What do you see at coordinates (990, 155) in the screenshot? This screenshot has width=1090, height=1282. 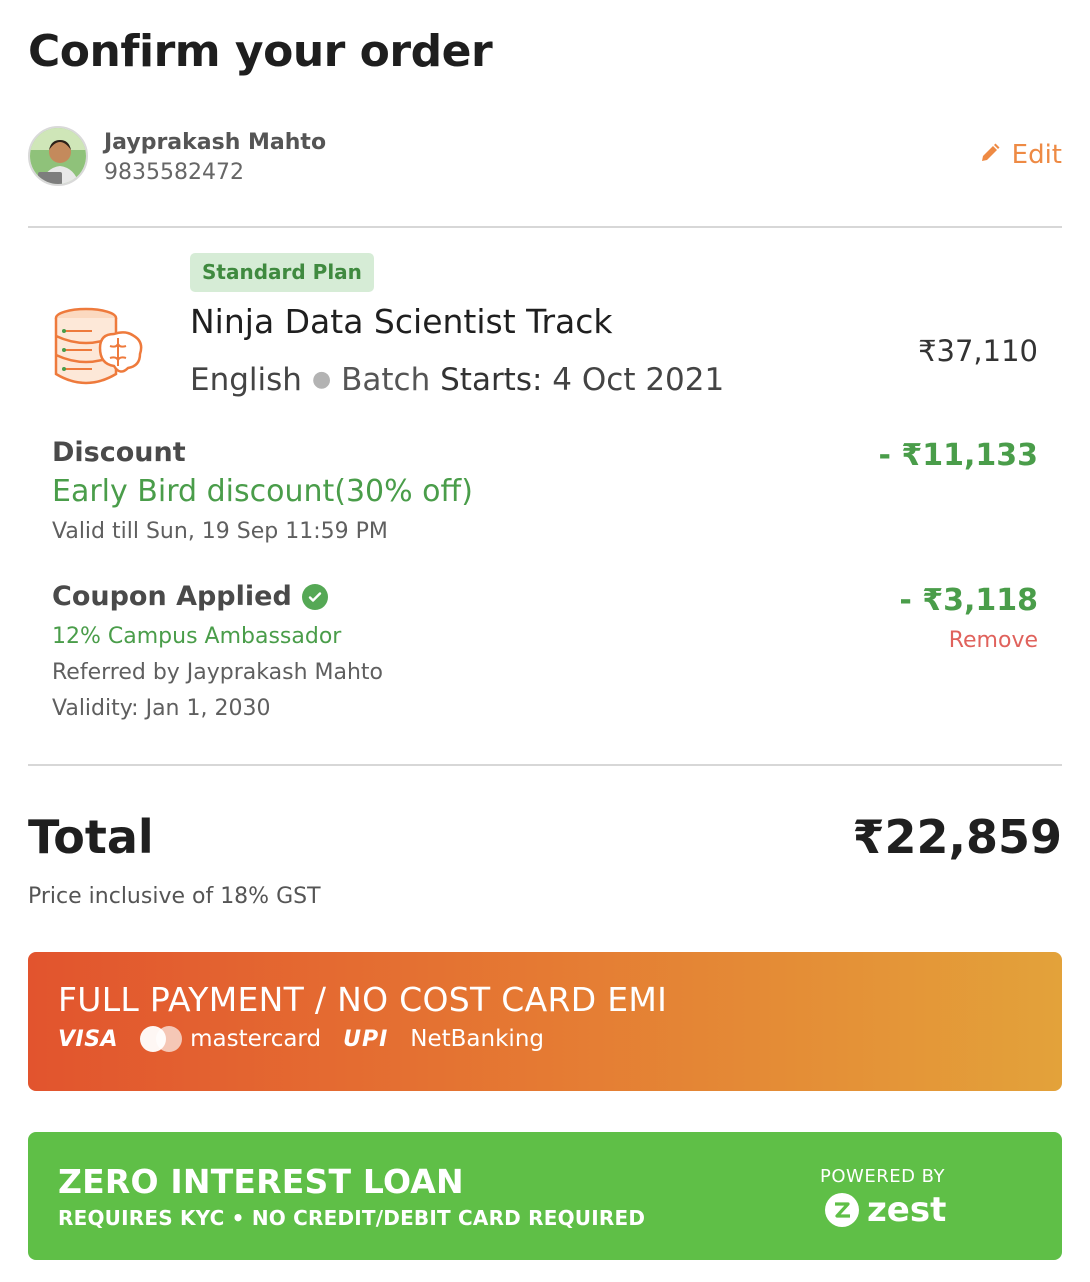 I see `pencil-icon` at bounding box center [990, 155].